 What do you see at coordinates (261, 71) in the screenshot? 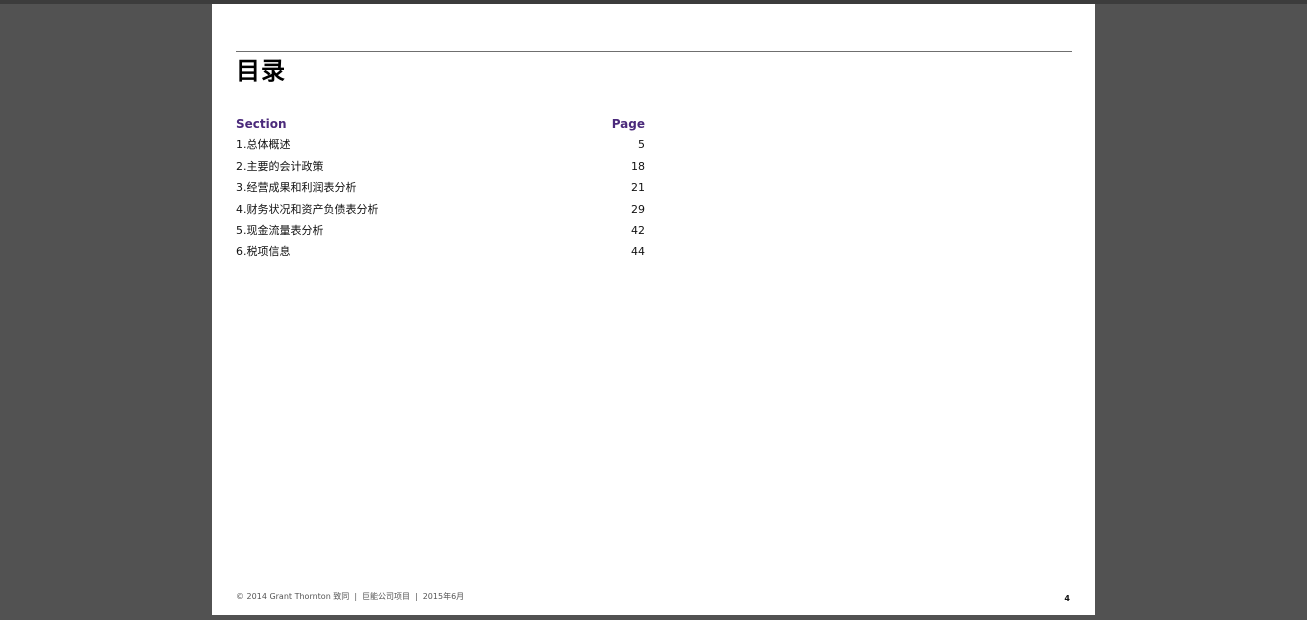
I see `page-title: 目录` at bounding box center [261, 71].